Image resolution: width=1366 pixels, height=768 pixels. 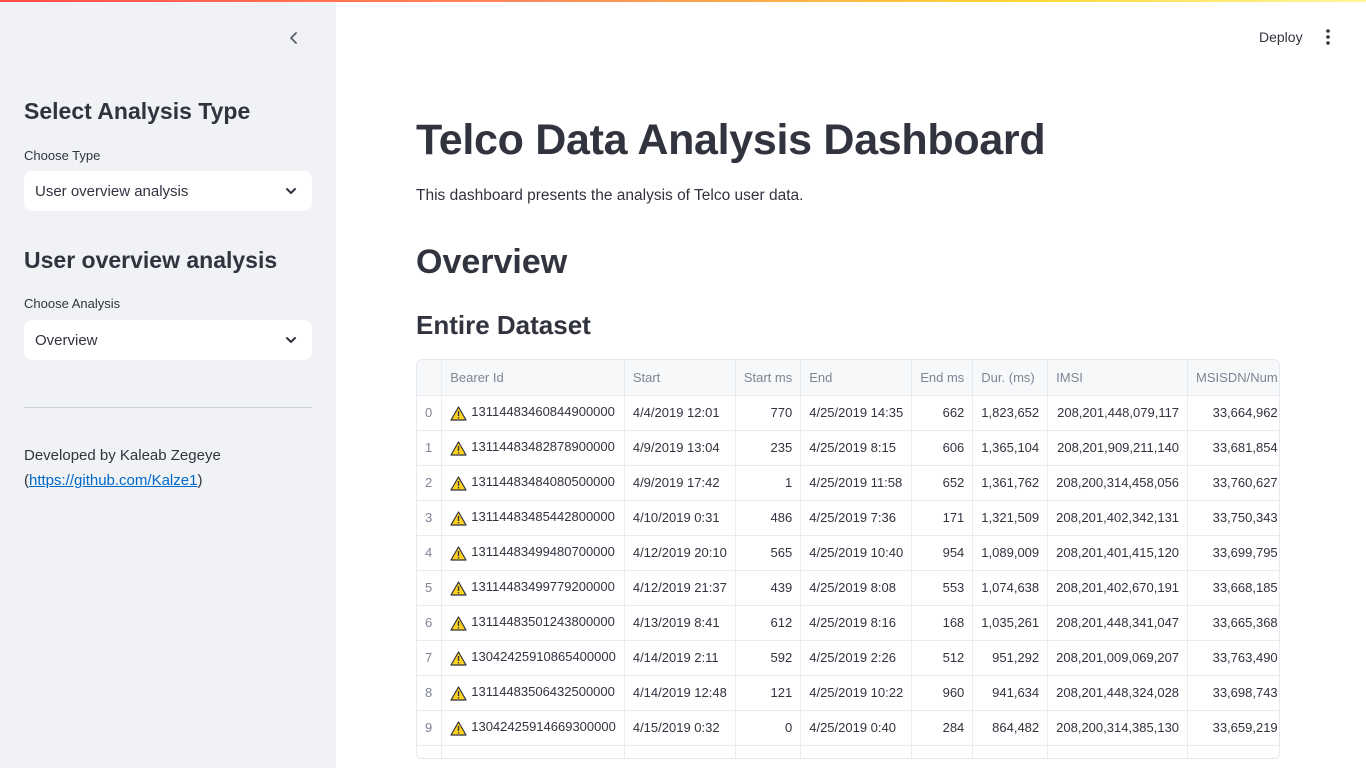 I want to click on table-cell: 4/25/2019 2:26, so click(x=856, y=658).